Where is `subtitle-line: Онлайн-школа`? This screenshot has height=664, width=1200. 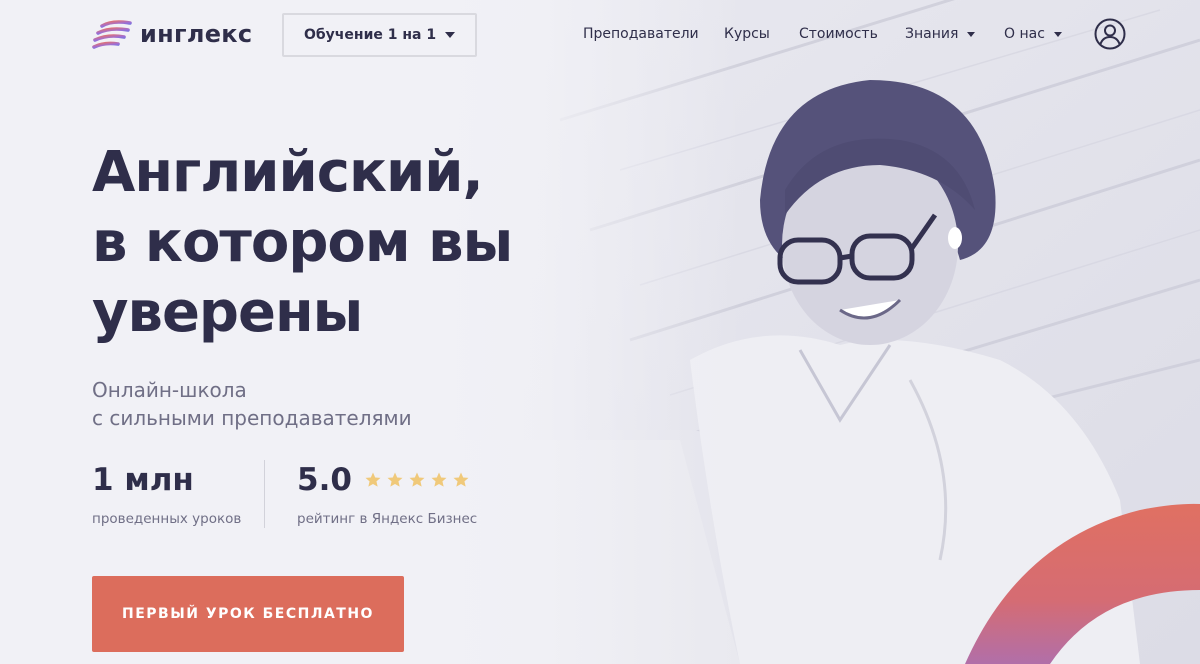
subtitle-line: Онлайн-школа is located at coordinates (169, 390).